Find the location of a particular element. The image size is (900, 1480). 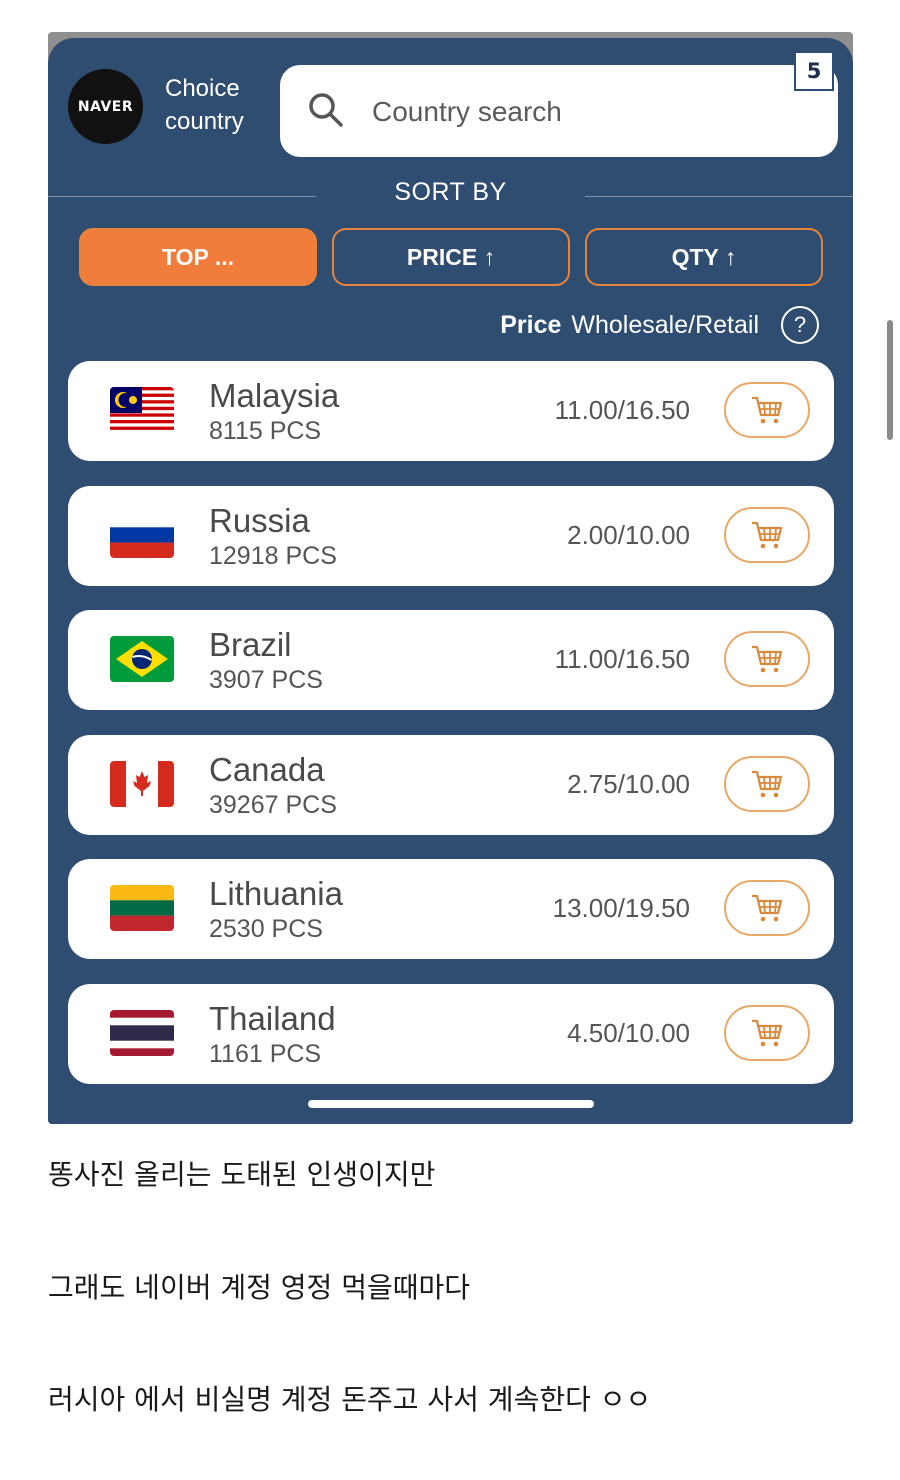

country-qty: 3907 PCS is located at coordinates (266, 680).